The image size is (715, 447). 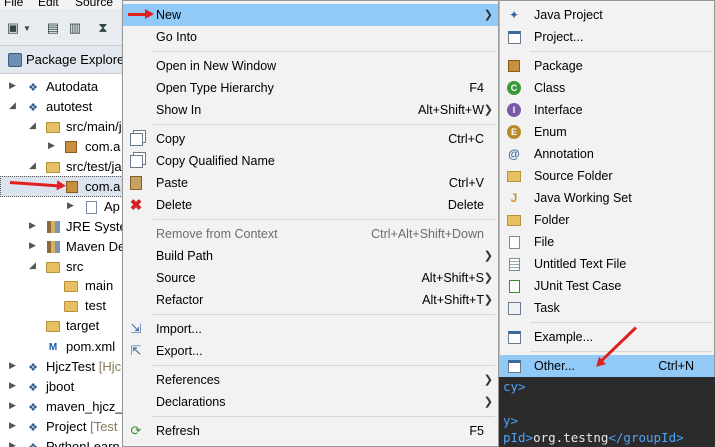 What do you see at coordinates (514, 88) in the screenshot?
I see `class-icon: C` at bounding box center [514, 88].